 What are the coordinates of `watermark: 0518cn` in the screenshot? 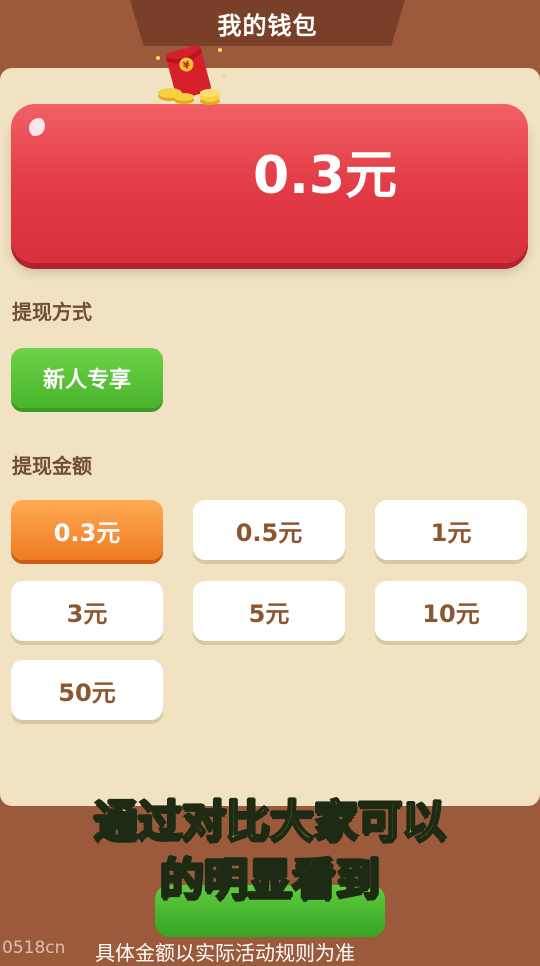 It's located at (34, 948).